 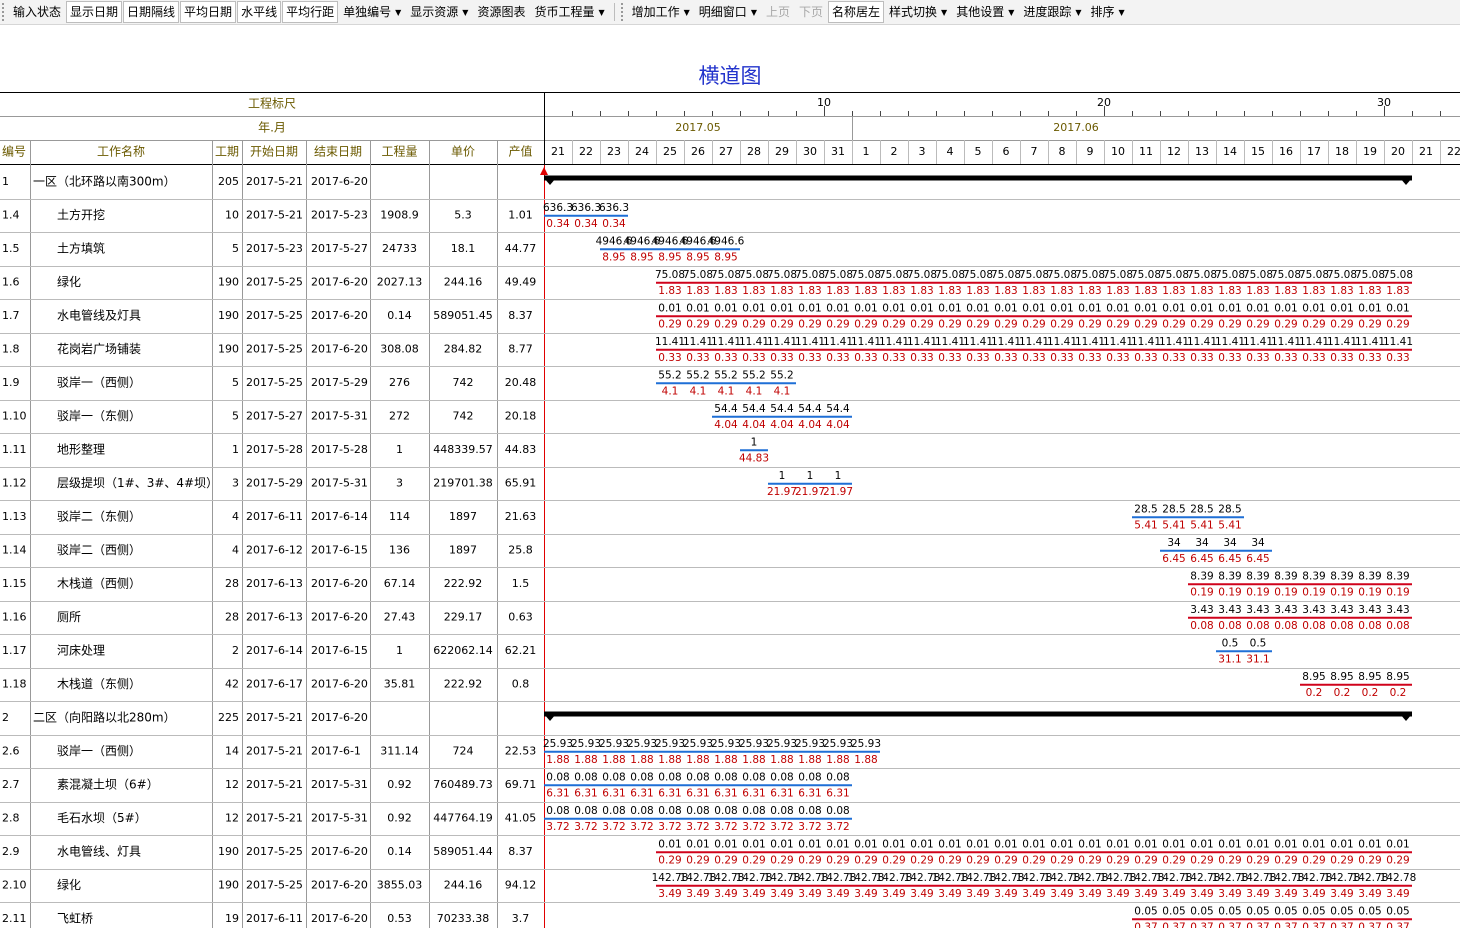 What do you see at coordinates (274, 449) in the screenshot?
I see `task-start-date: 2017-5-28` at bounding box center [274, 449].